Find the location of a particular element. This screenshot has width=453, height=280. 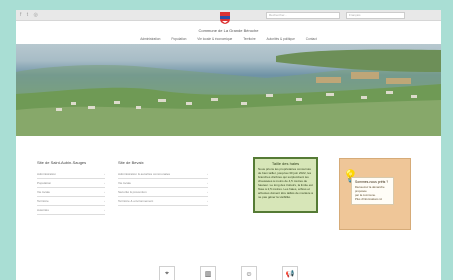

info-card-line: Découvrez la démarche proposée is located at coordinates (370, 189).